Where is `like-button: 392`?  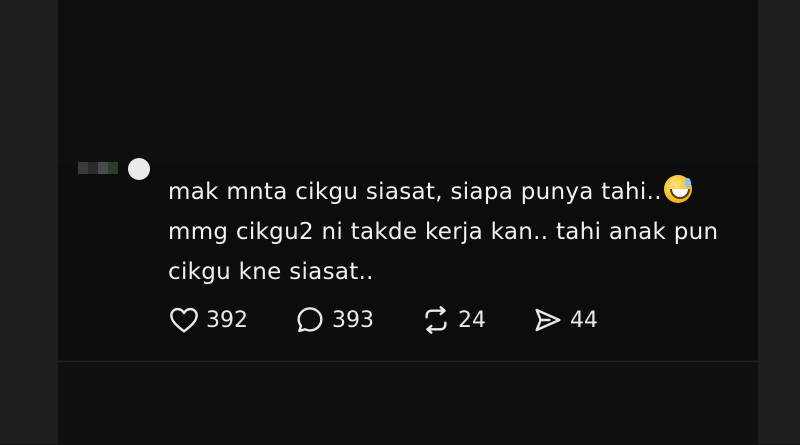 like-button: 392 is located at coordinates (208, 320).